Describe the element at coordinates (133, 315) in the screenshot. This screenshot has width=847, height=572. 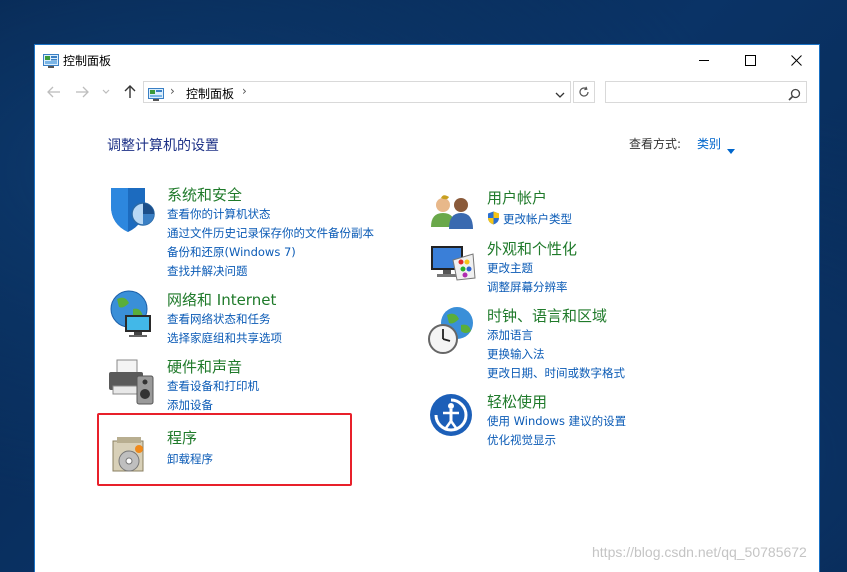
I see `network-globe-icon` at that location.